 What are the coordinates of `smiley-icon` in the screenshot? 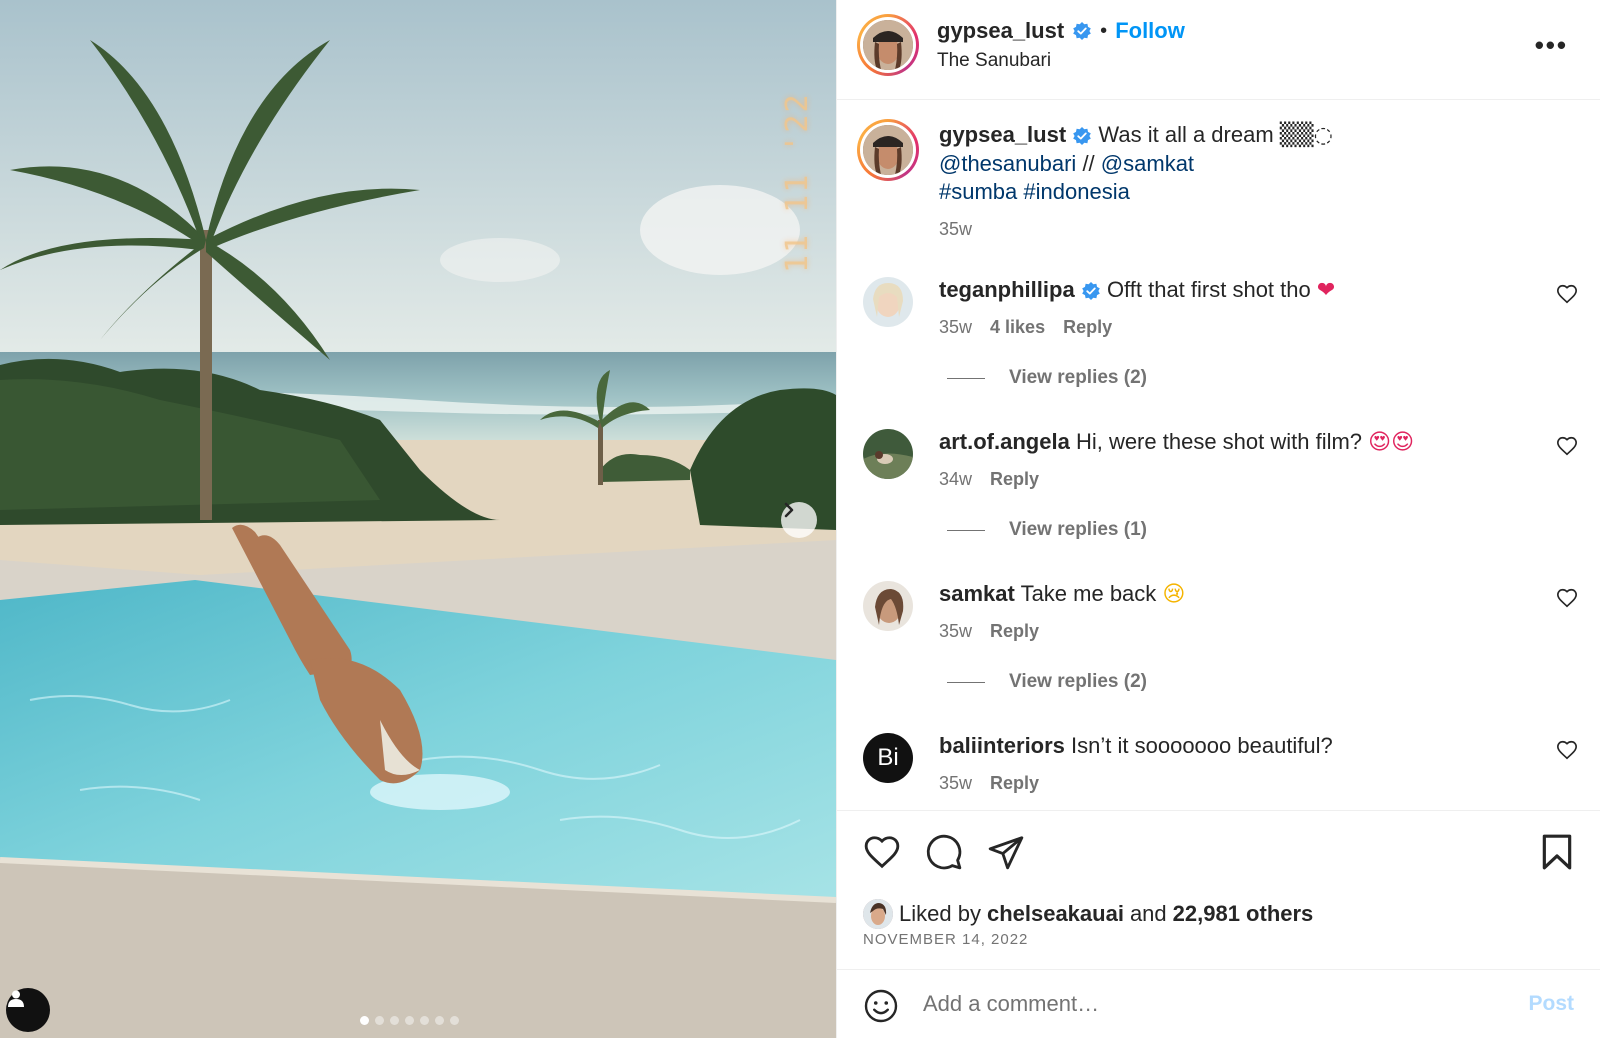 It's located at (881, 1006).